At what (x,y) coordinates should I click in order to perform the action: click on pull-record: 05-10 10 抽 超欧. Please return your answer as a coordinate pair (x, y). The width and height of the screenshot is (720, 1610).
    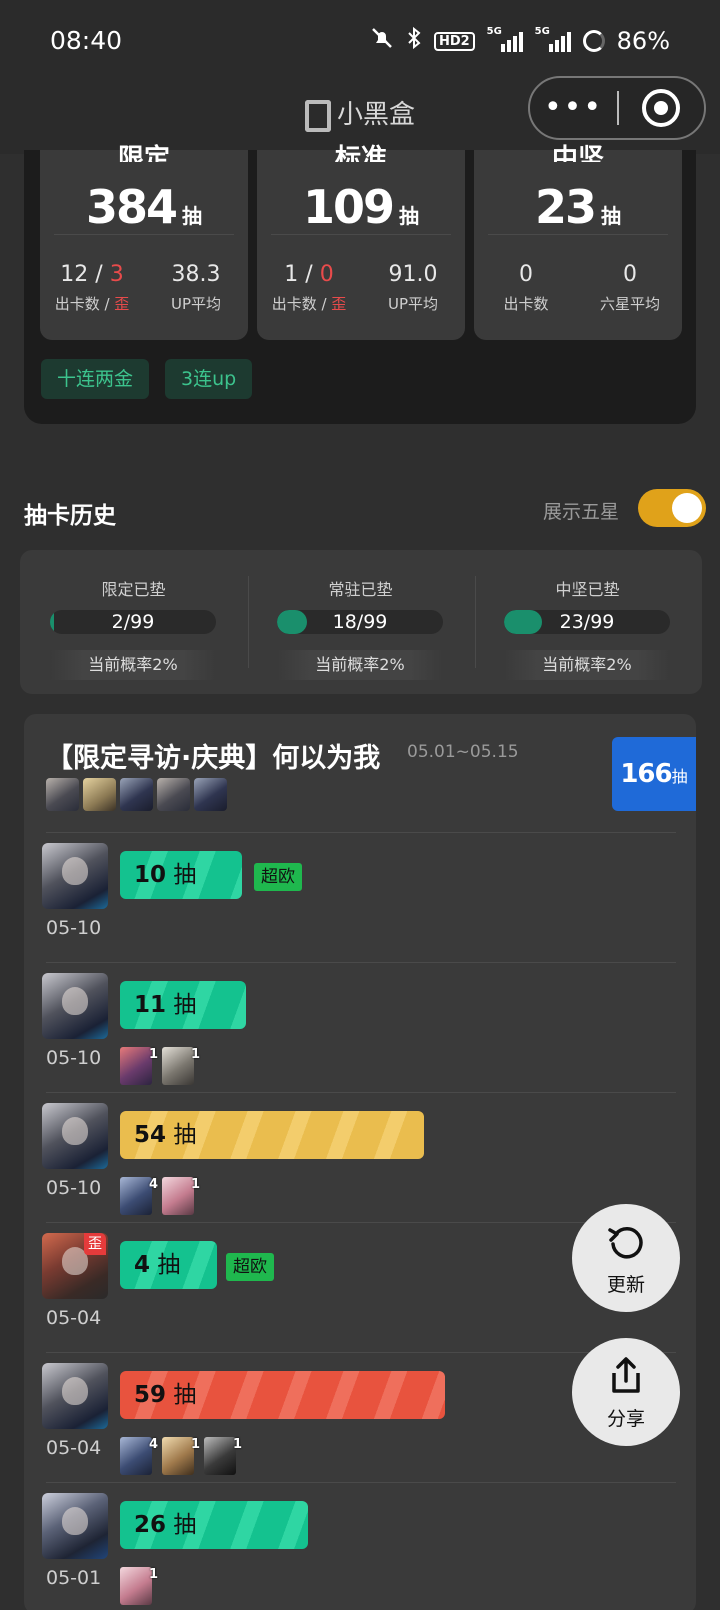
    Looking at the image, I should click on (360, 908).